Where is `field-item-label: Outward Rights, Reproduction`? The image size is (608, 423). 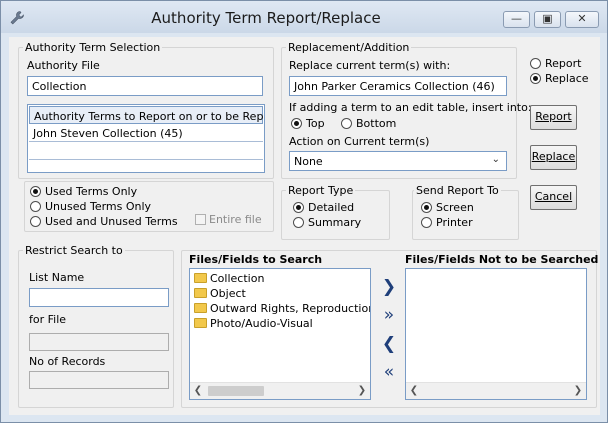
field-item-label: Outward Rights, Reproduction is located at coordinates (290, 308).